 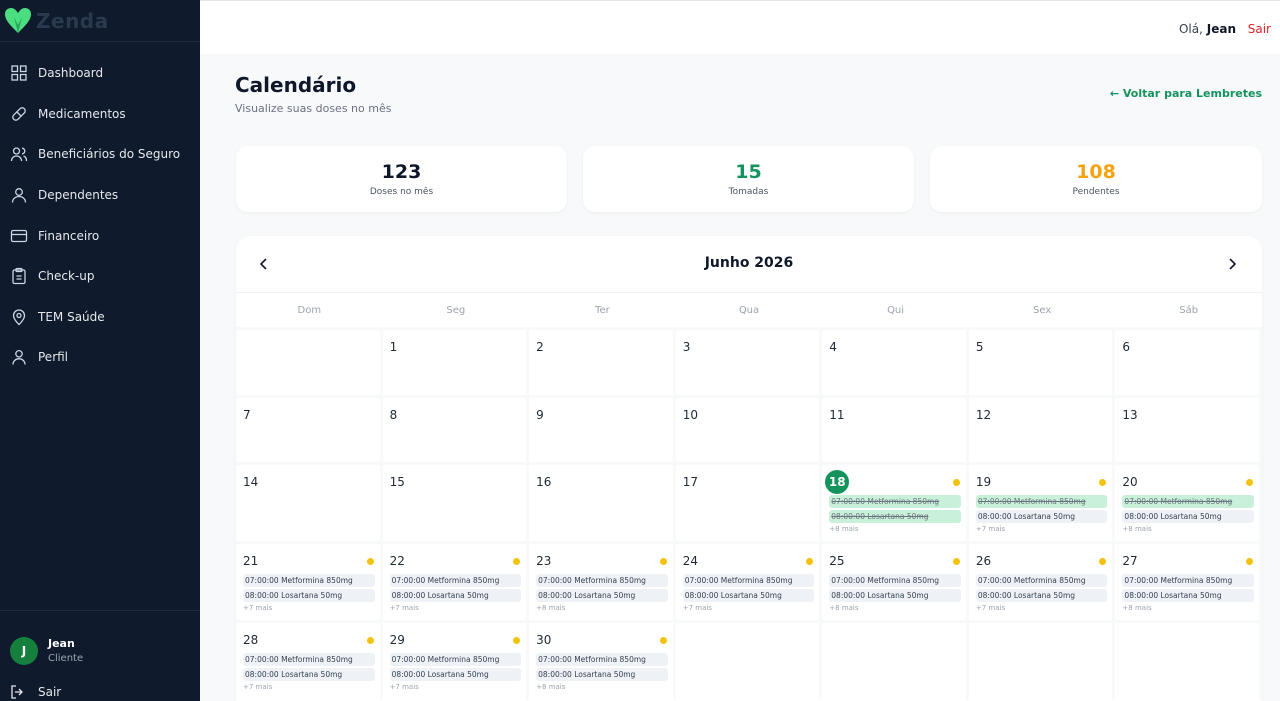 I want to click on sidebar-item-dependentes: Dependentes, so click(x=100, y=195).